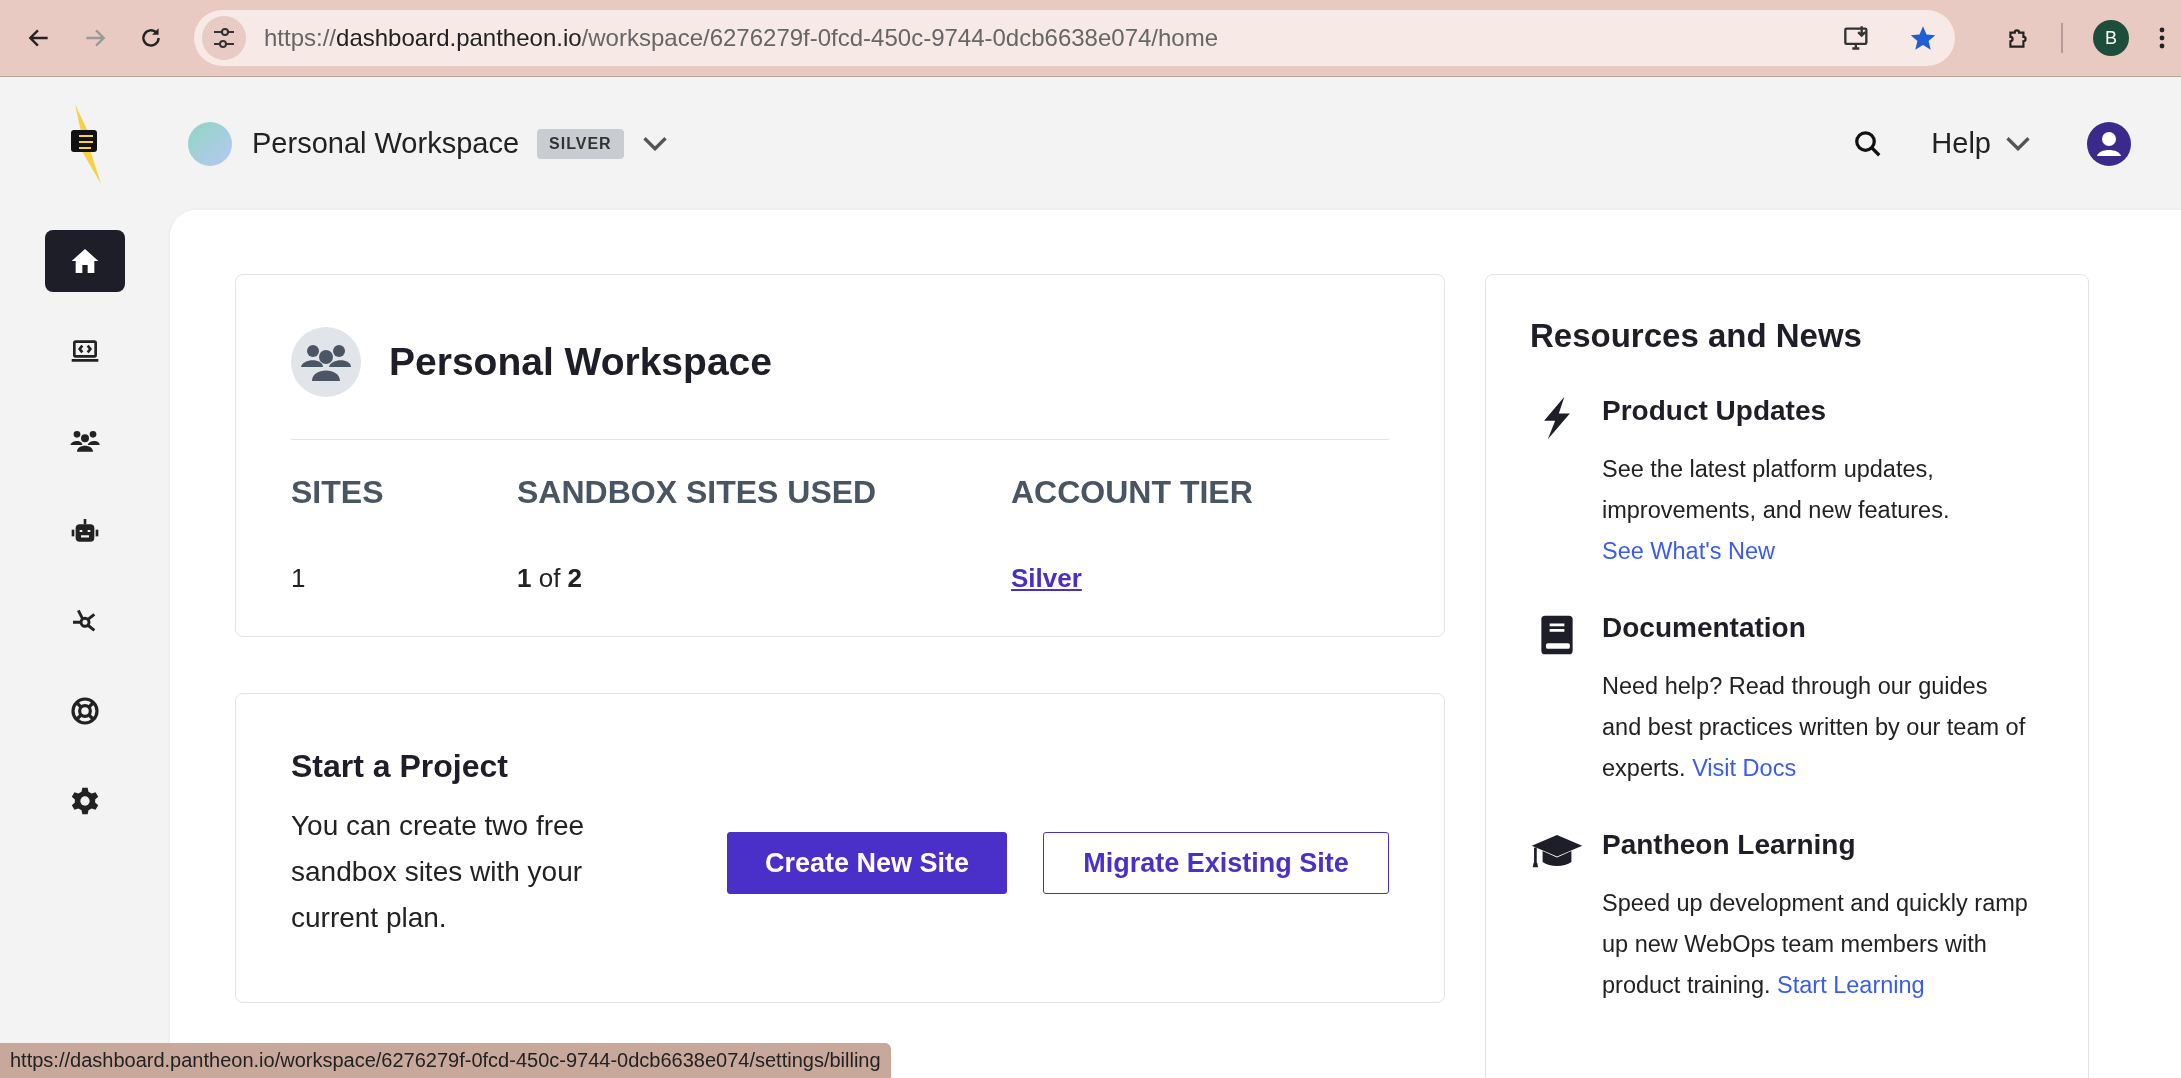 The width and height of the screenshot is (2181, 1078). What do you see at coordinates (1851, 985) in the screenshot?
I see `resource-link: Start Learning` at bounding box center [1851, 985].